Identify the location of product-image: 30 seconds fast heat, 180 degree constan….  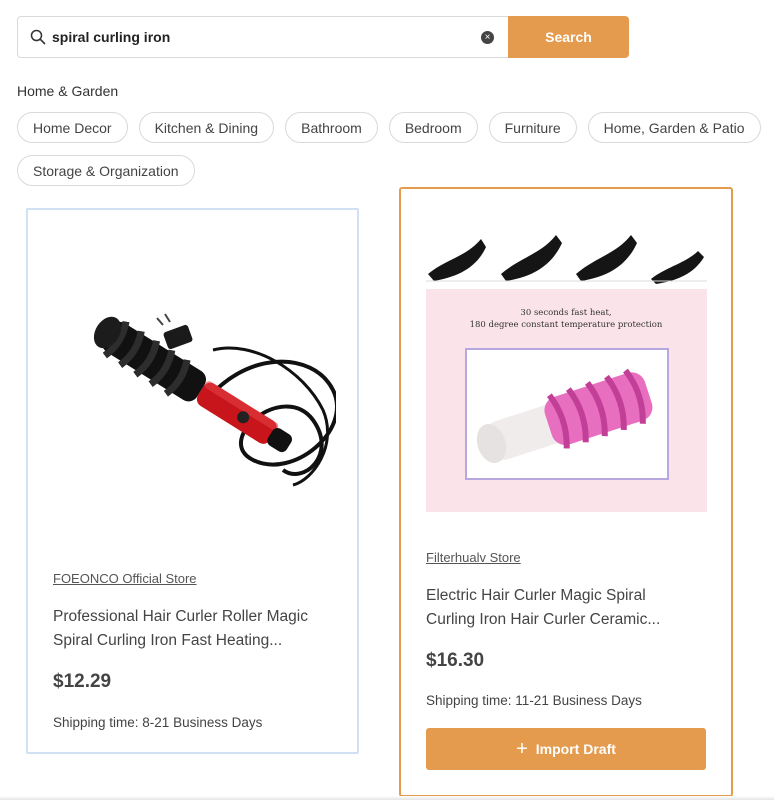
(566, 370).